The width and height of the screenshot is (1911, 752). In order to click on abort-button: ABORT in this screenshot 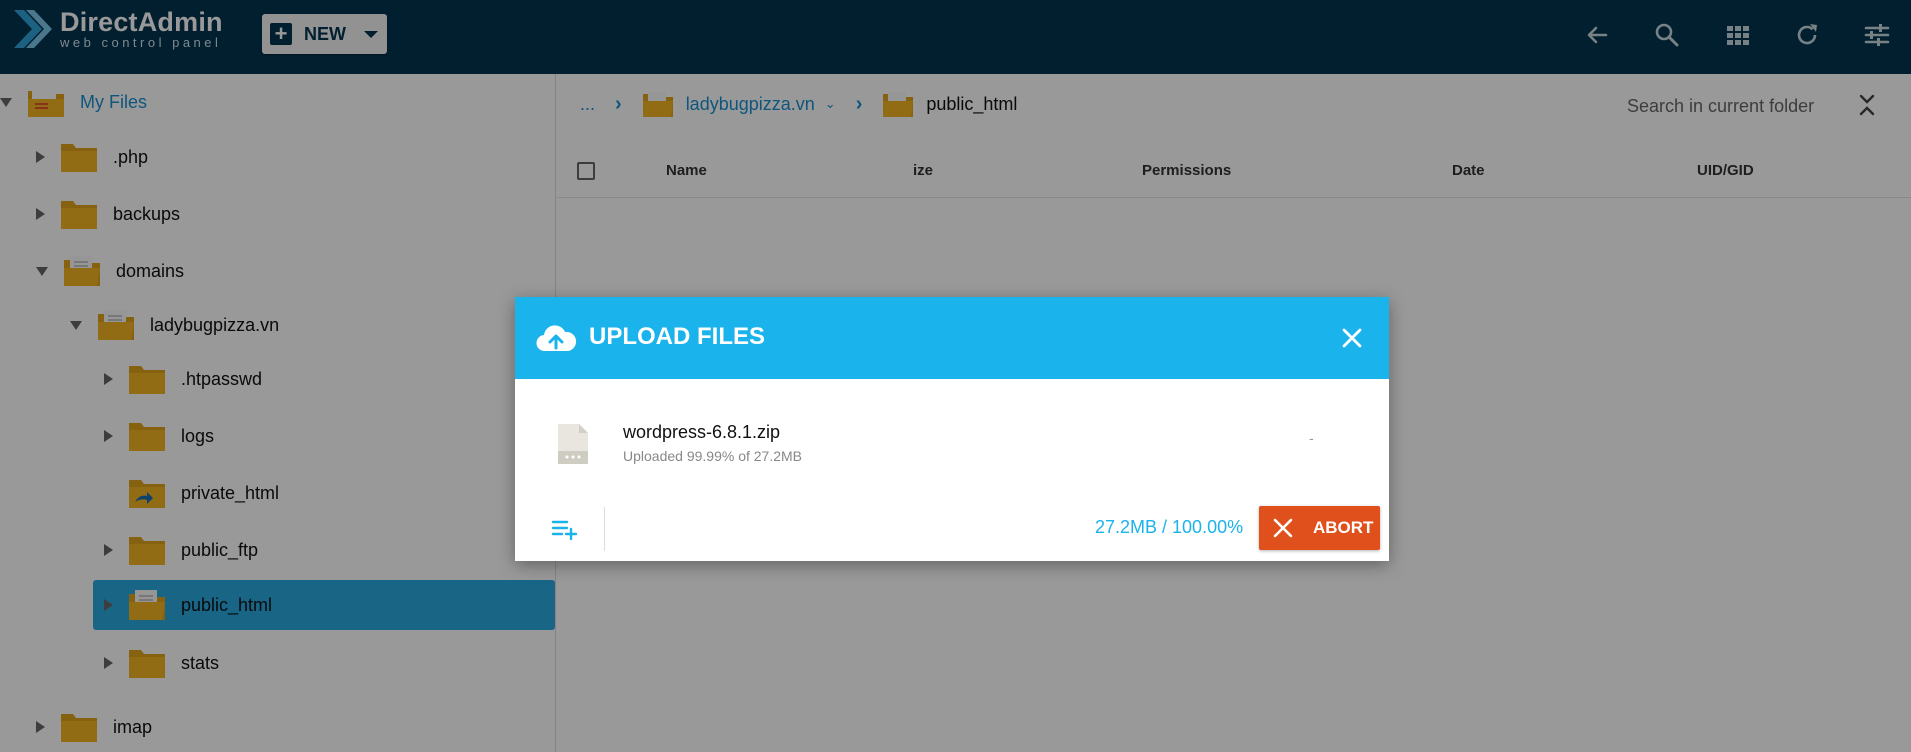, I will do `click(1319, 528)`.